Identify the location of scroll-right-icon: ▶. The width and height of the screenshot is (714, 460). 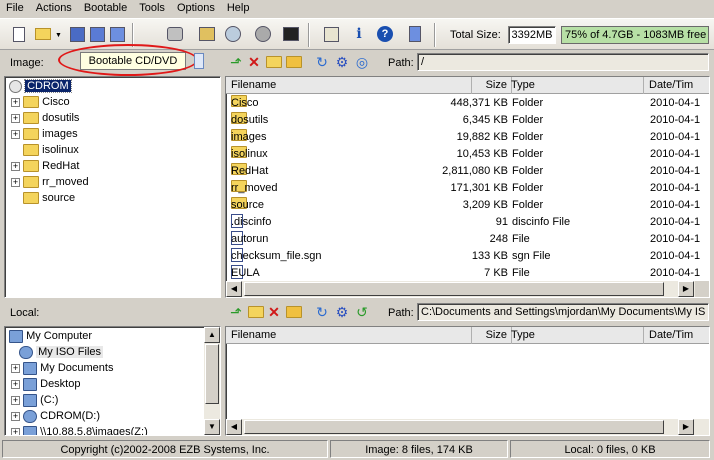
(686, 289).